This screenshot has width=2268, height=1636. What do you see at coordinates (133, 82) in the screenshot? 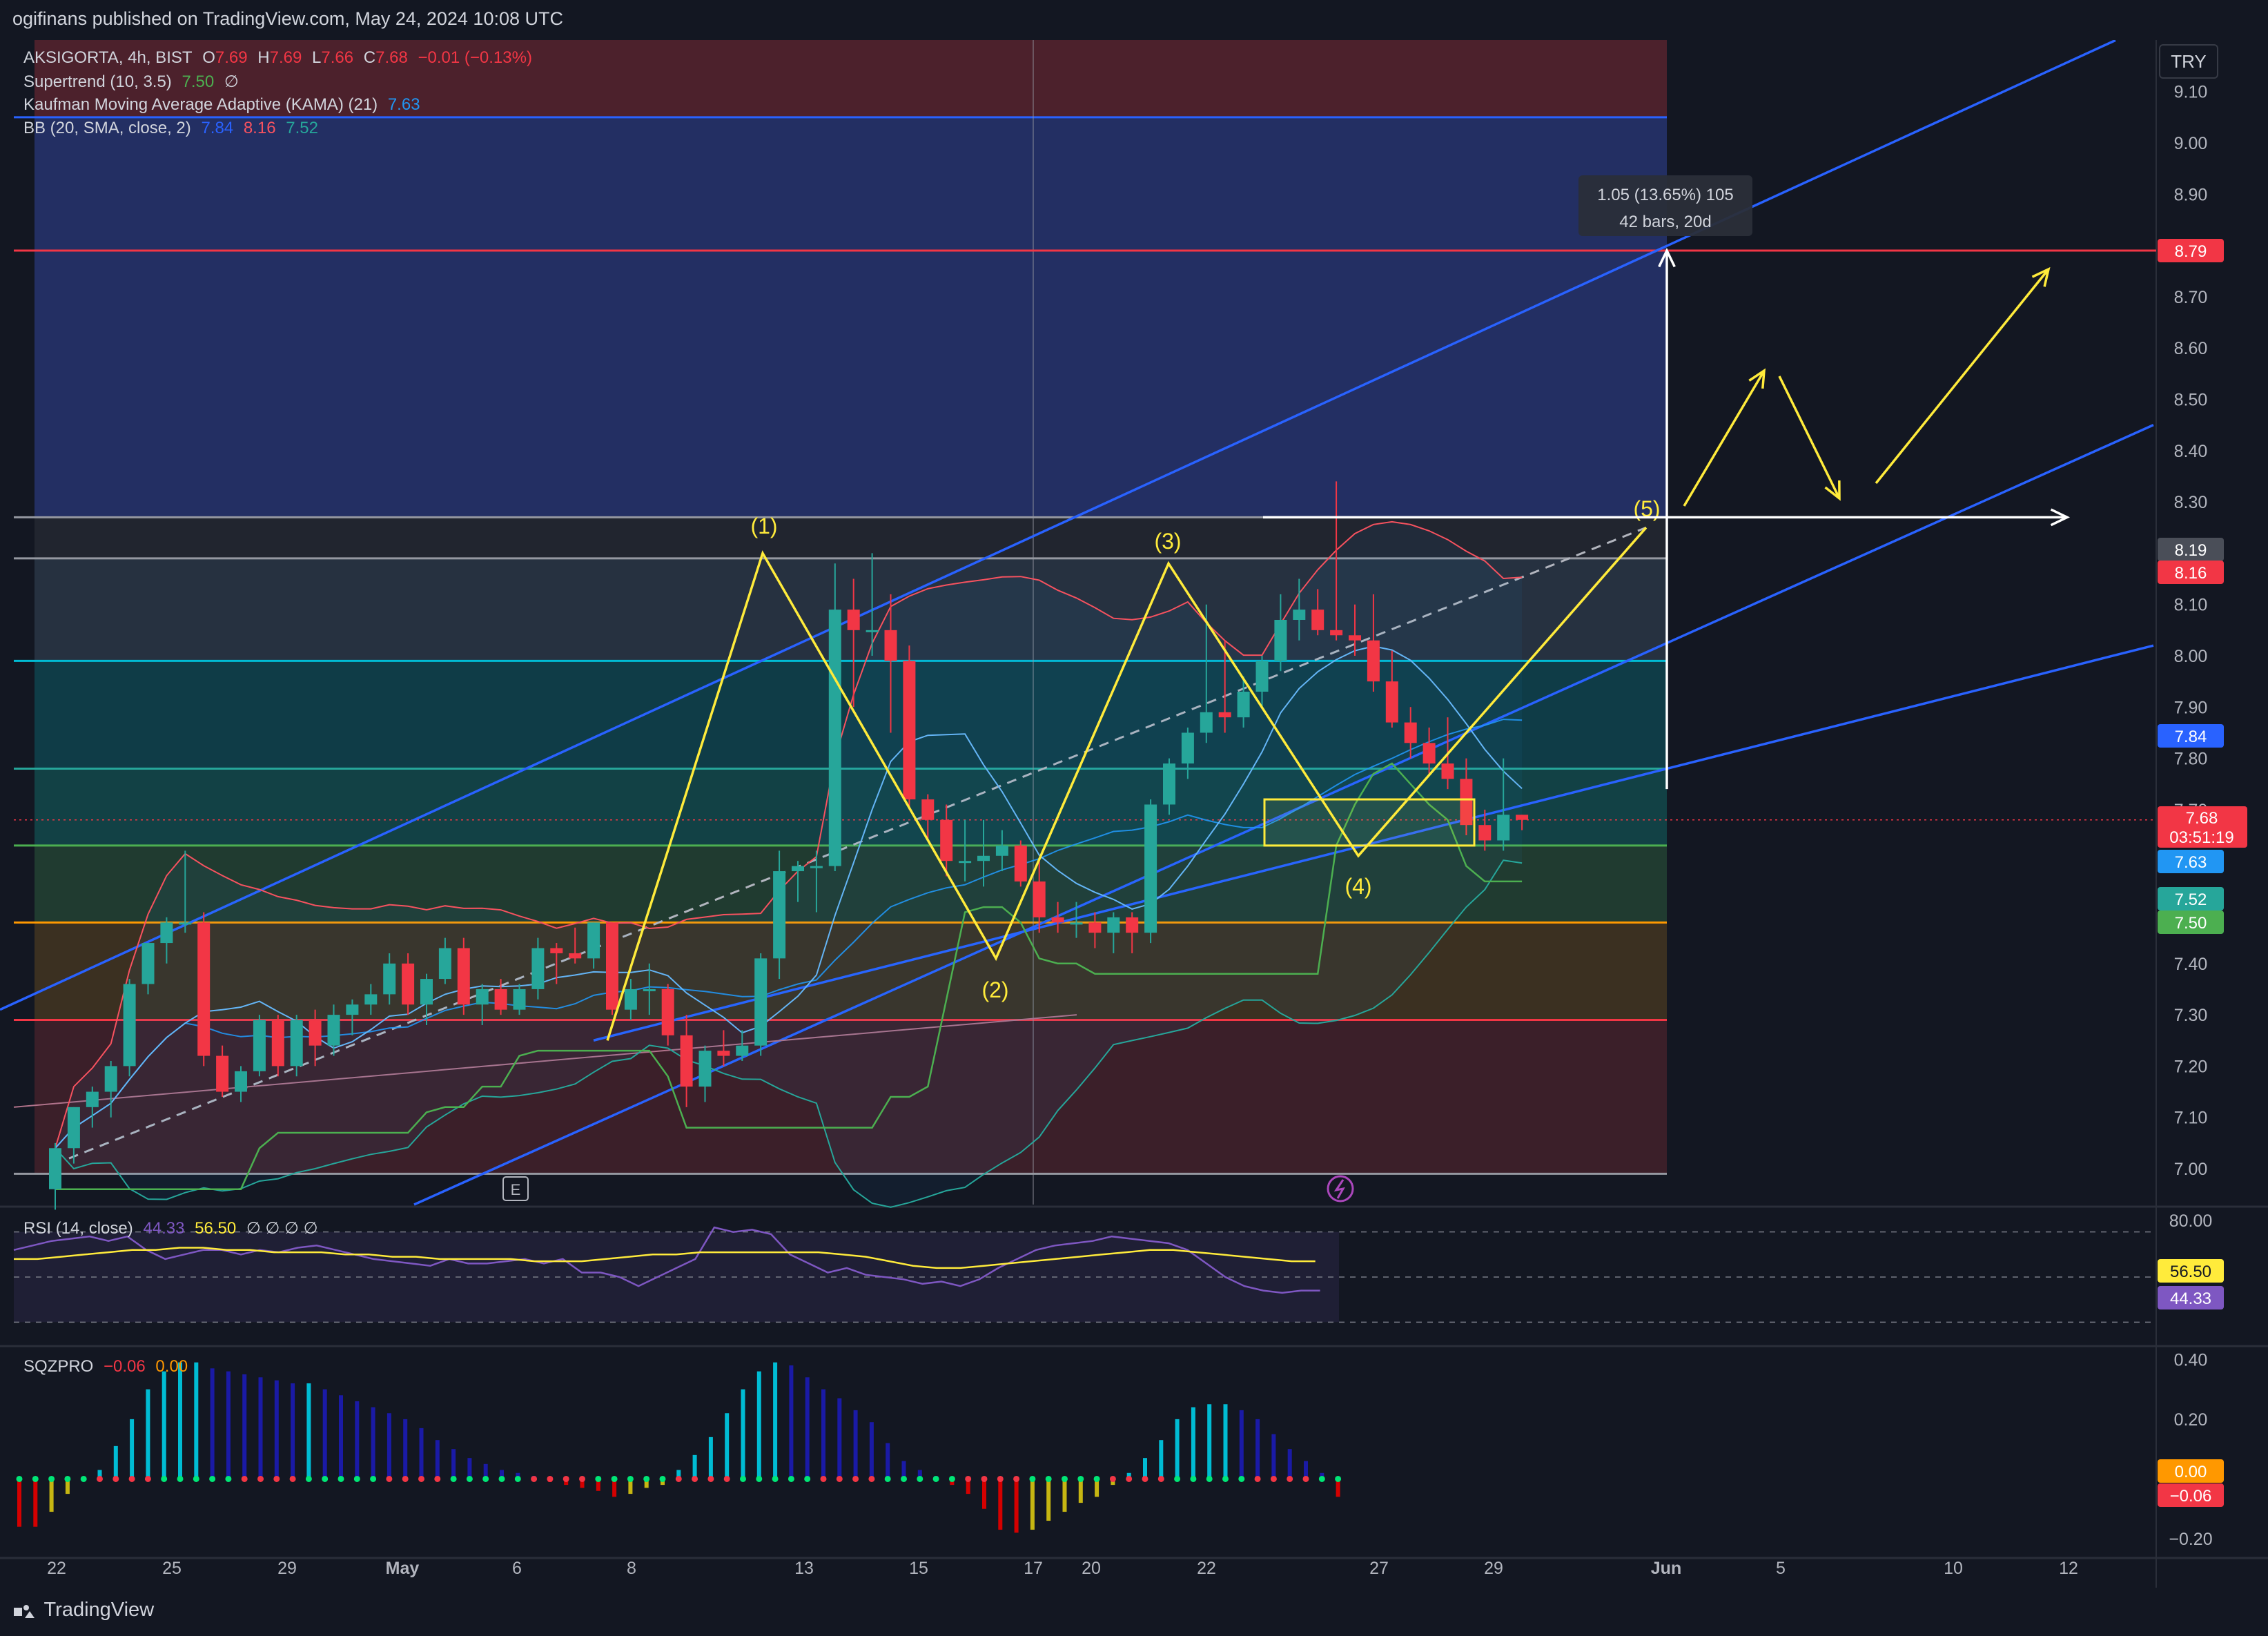
I see `supertrend-legend: Supertrend (10, 3.5) 7.50 ∅` at bounding box center [133, 82].